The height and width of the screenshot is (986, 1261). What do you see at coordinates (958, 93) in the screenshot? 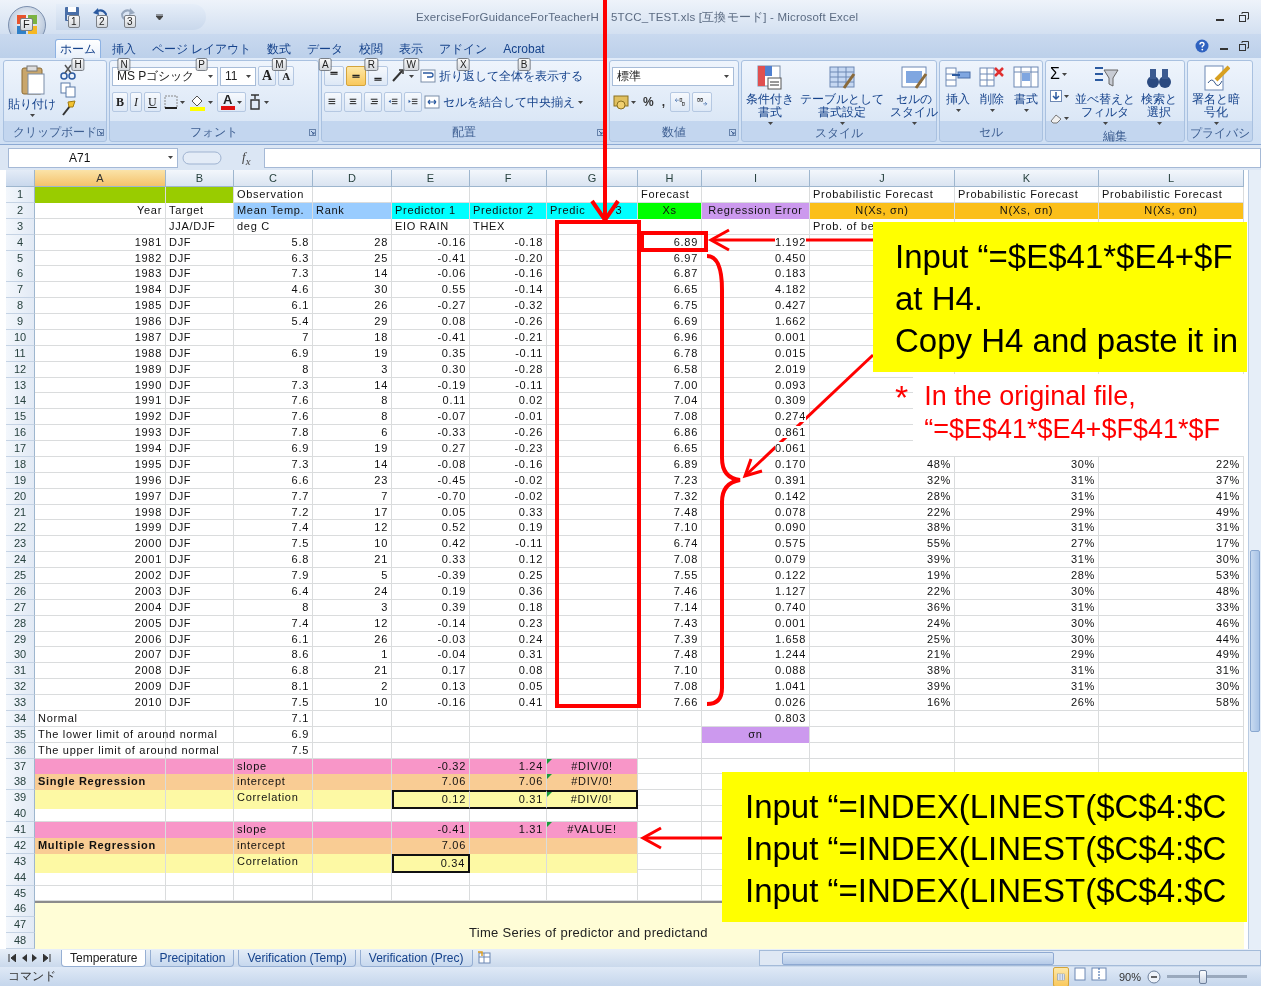
I see `ribbon-button: 挿入` at bounding box center [958, 93].